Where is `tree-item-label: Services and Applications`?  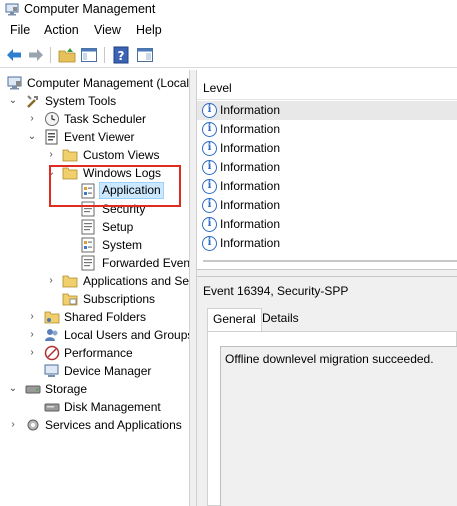
tree-item-label: Services and Applications is located at coordinates (113, 425).